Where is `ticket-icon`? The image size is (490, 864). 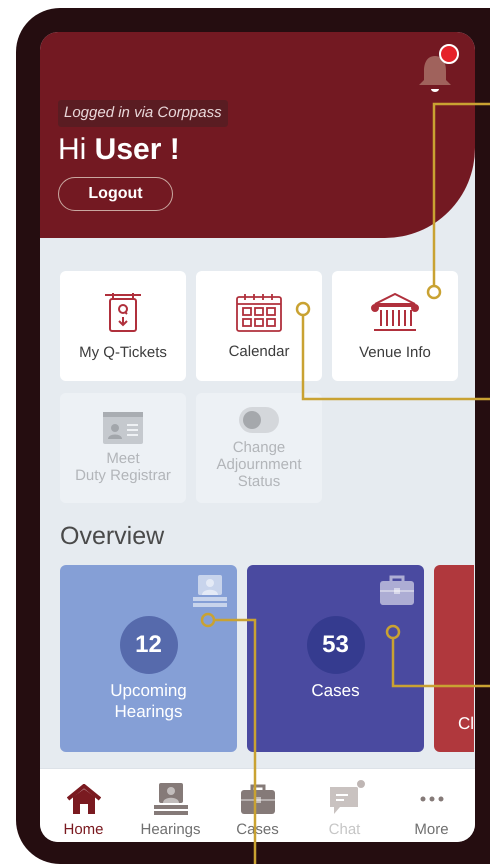
ticket-icon is located at coordinates (123, 313).